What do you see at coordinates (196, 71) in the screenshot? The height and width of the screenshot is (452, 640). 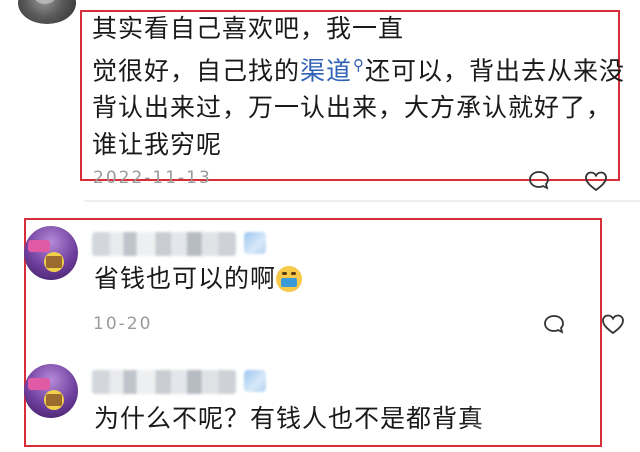 I see `comment-1-line-2-pre: 觉很好，自己找的` at bounding box center [196, 71].